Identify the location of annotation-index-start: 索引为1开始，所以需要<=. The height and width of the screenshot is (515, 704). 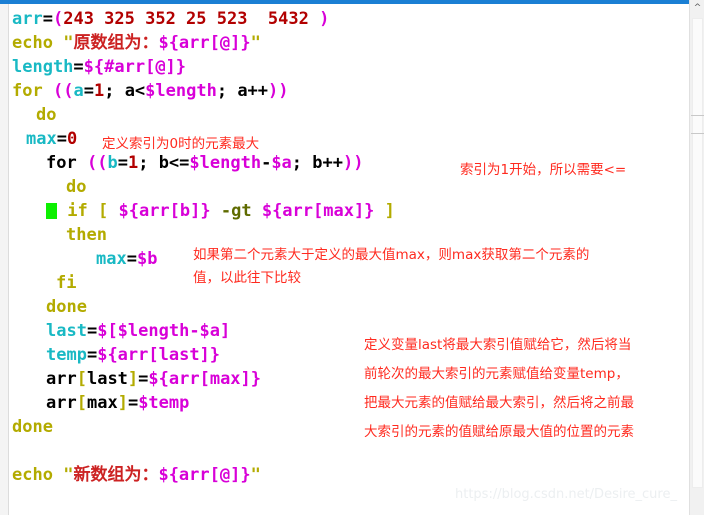
(543, 170).